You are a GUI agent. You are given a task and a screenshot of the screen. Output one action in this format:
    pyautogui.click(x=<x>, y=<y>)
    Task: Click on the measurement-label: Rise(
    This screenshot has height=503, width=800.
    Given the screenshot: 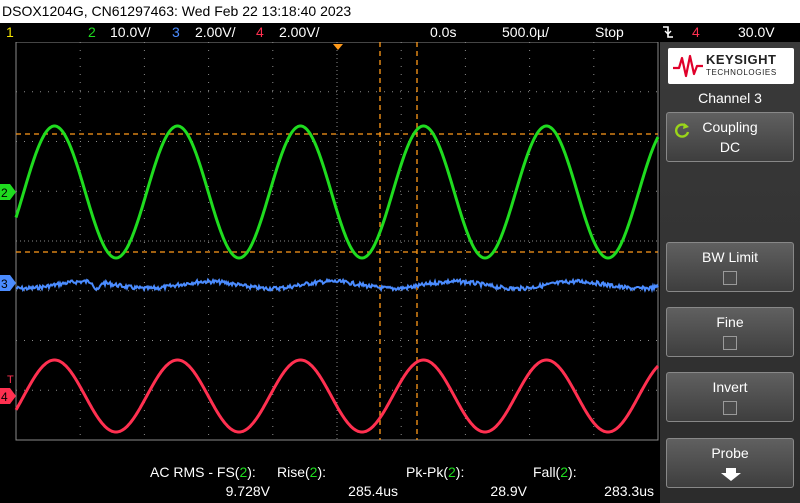 What is the action you would take?
    pyautogui.click(x=293, y=472)
    